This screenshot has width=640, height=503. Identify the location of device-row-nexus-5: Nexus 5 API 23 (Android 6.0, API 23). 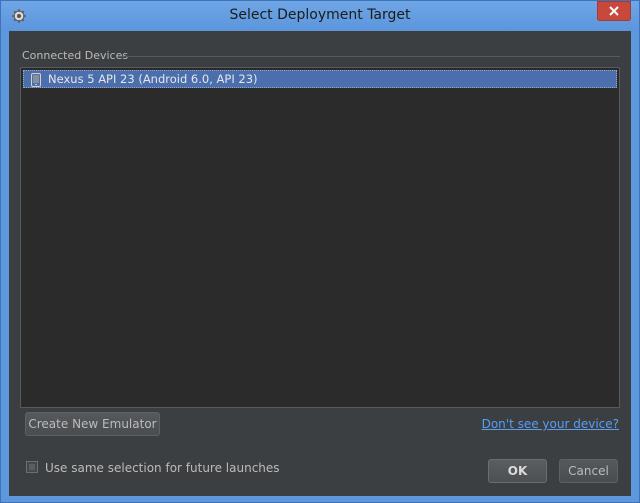
(320, 79).